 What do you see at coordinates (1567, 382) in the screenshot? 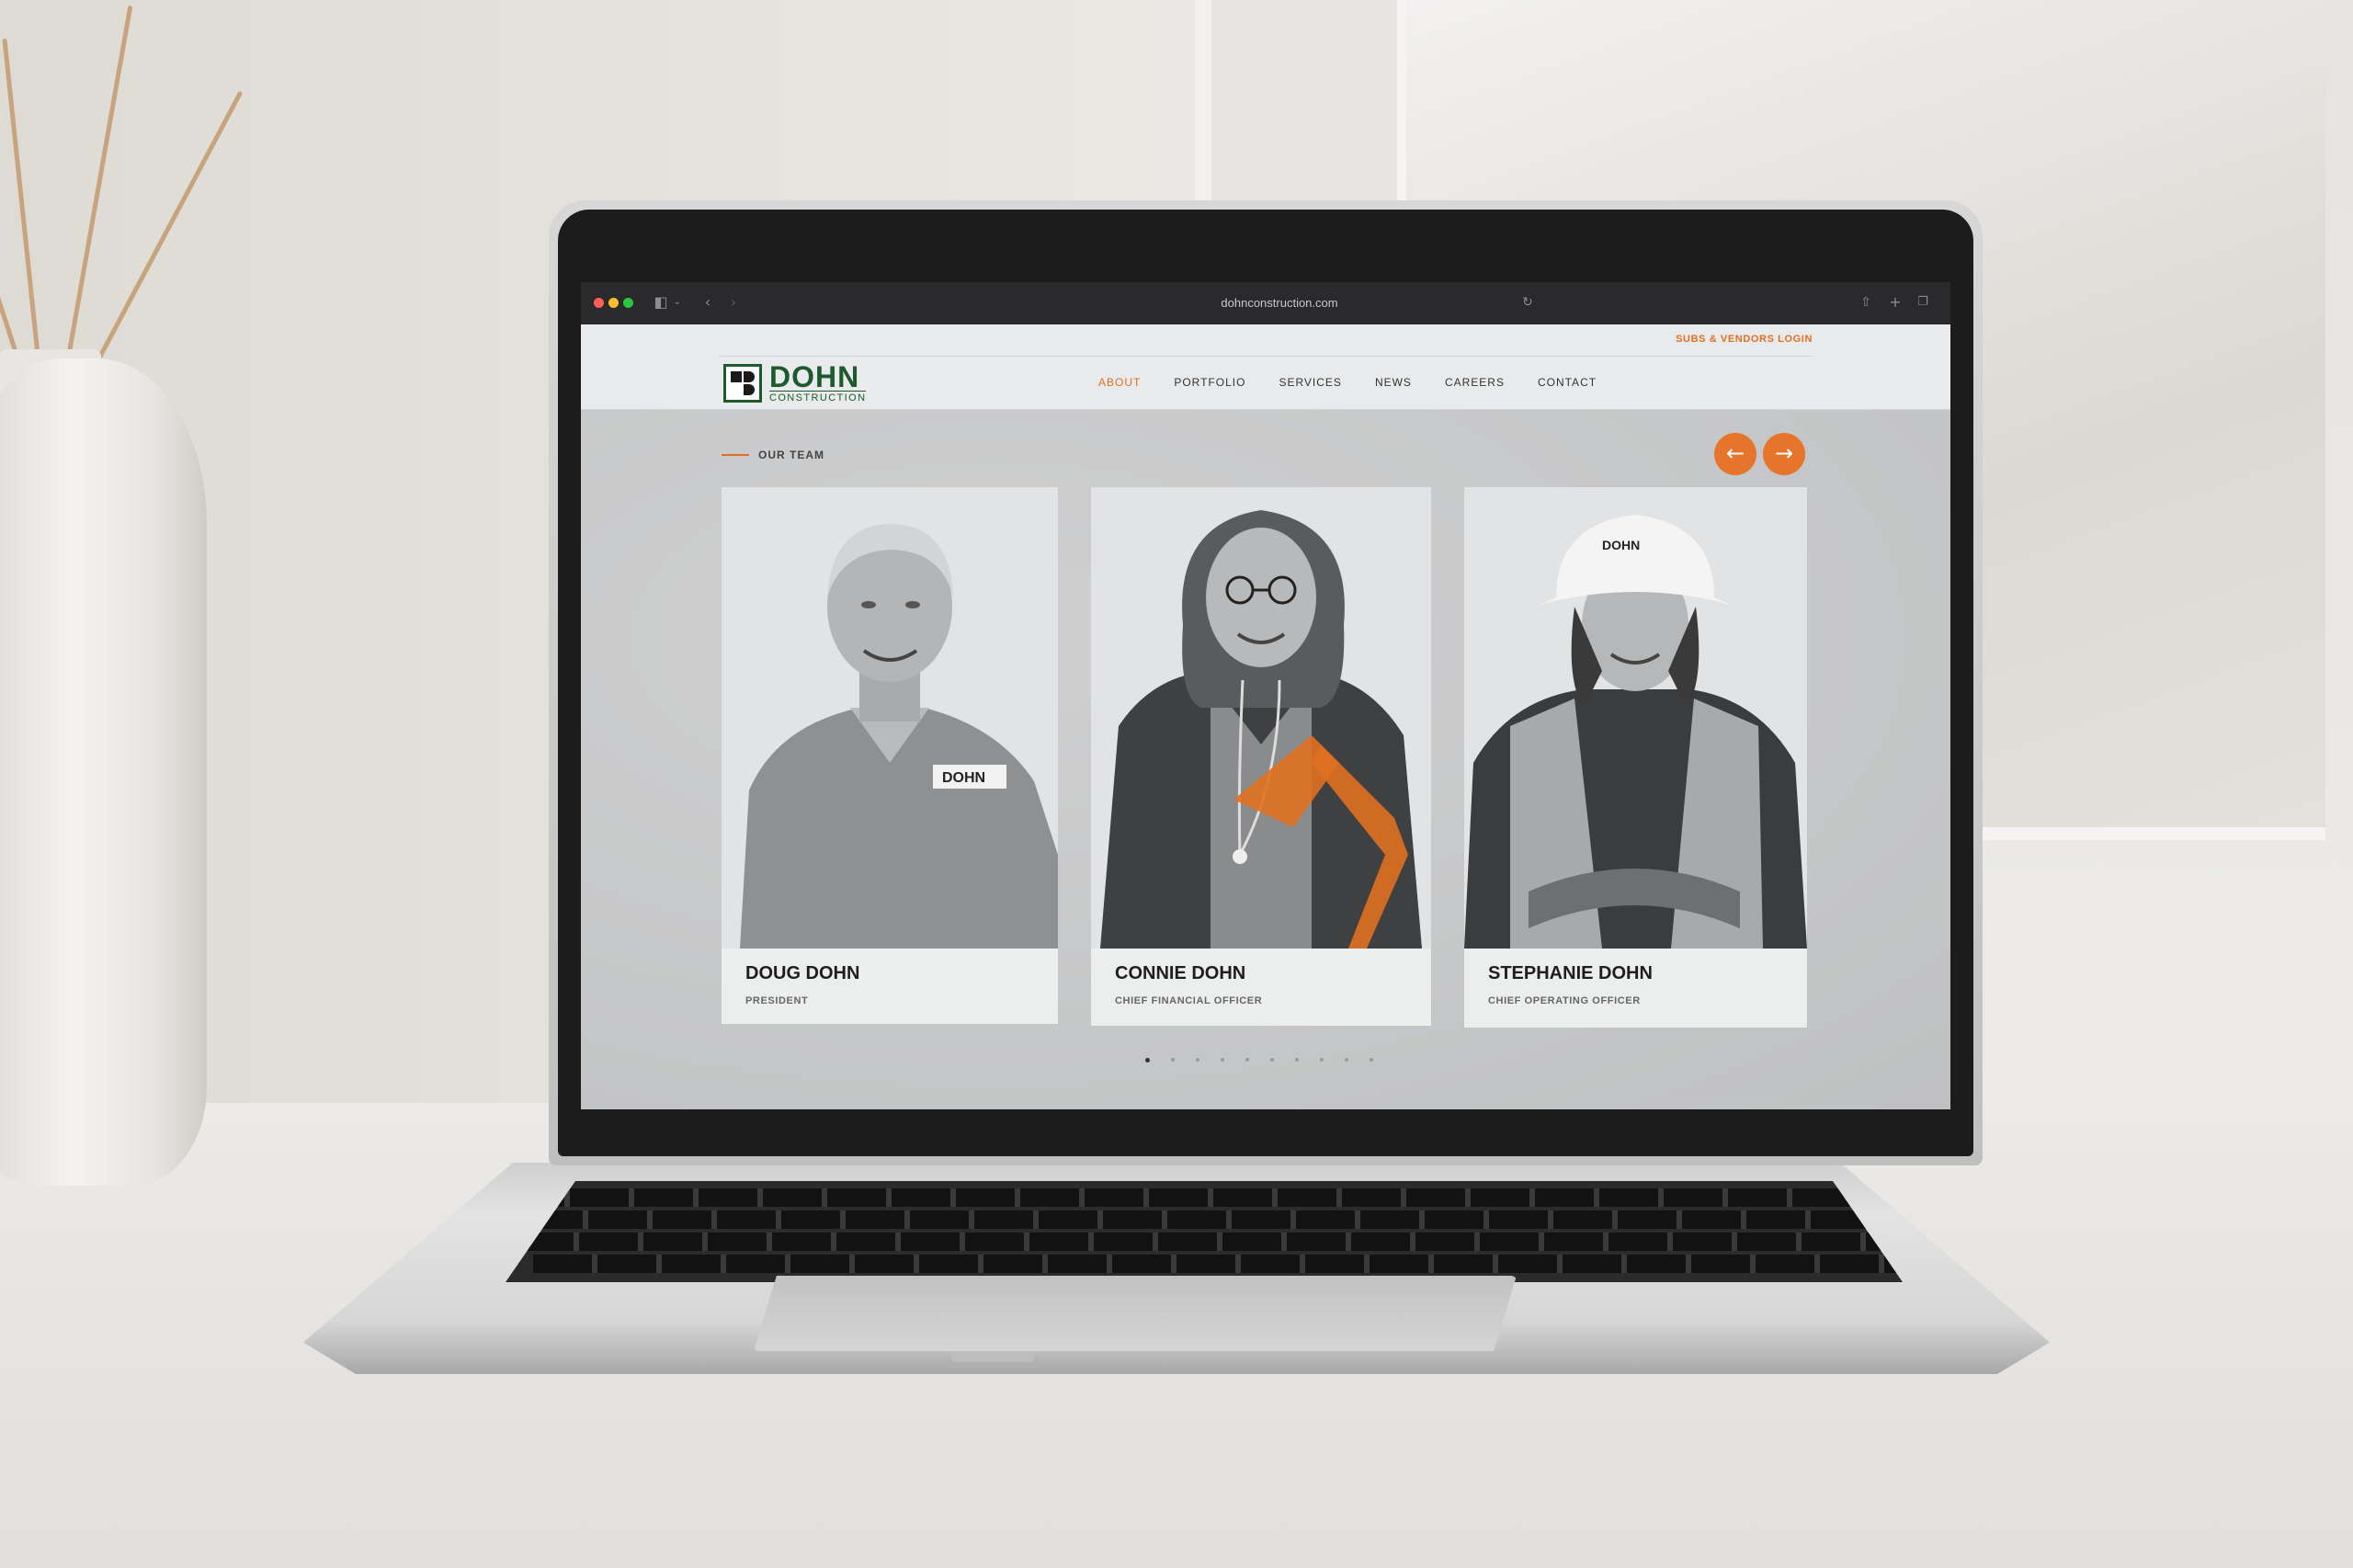
I see `nav-item-contact: CONTACT` at bounding box center [1567, 382].